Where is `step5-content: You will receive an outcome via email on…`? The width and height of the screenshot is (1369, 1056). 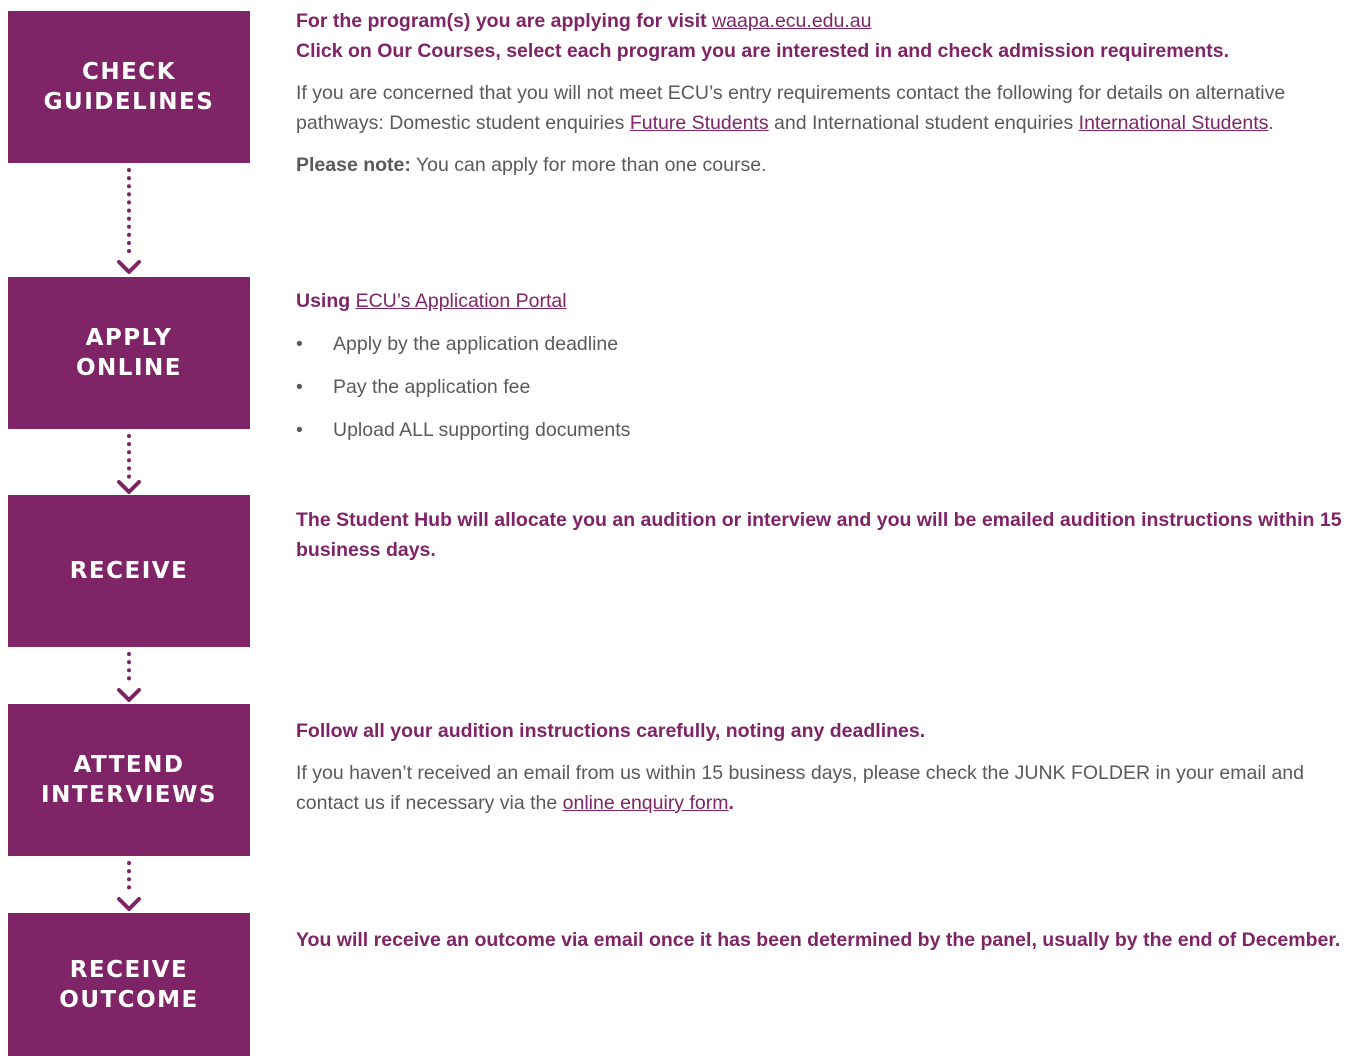
step5-content: You will receive an outcome via email on… is located at coordinates (827, 940).